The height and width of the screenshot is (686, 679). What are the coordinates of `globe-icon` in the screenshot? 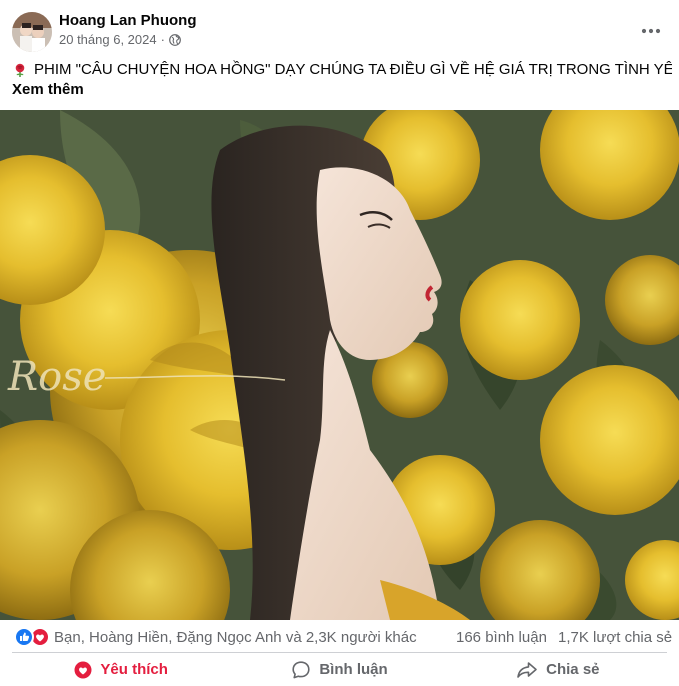 It's located at (175, 40).